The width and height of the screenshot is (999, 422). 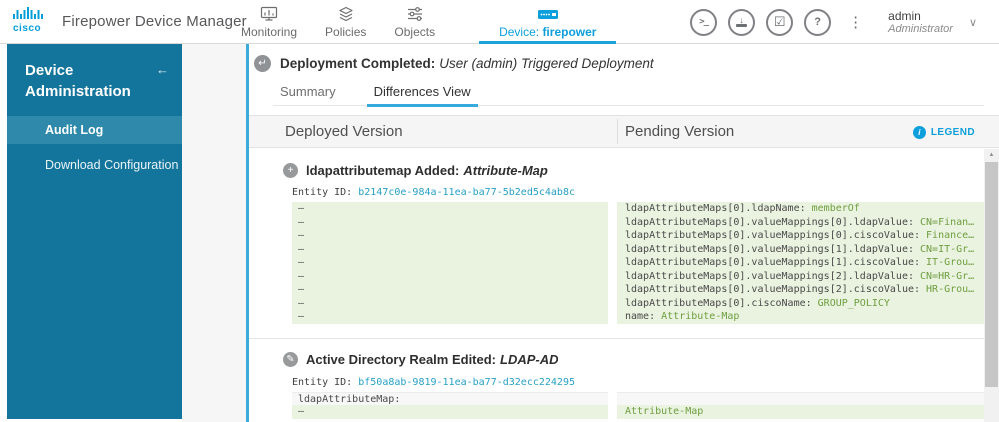 I want to click on deploy-icon: ↓, so click(x=742, y=21).